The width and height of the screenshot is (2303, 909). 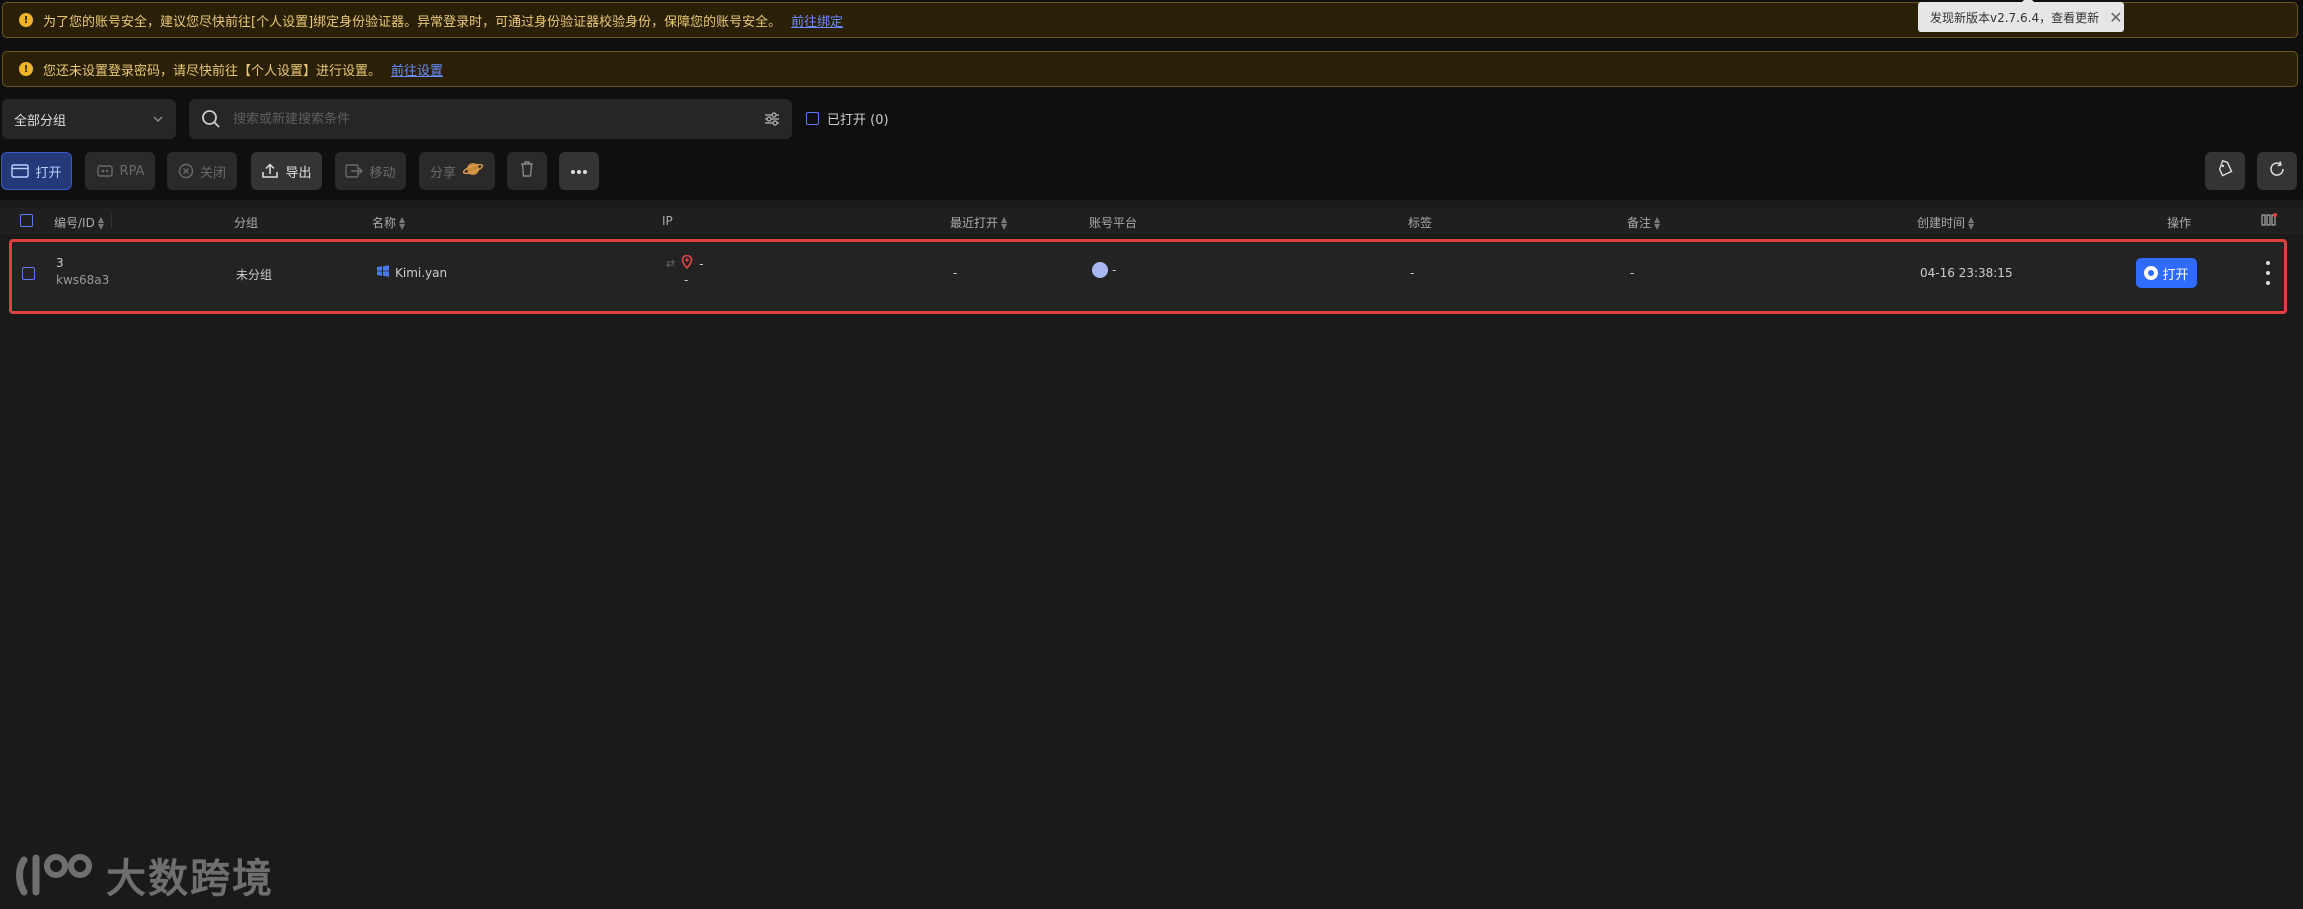 What do you see at coordinates (1639, 223) in the screenshot?
I see `column-header-remark-label: 备注` at bounding box center [1639, 223].